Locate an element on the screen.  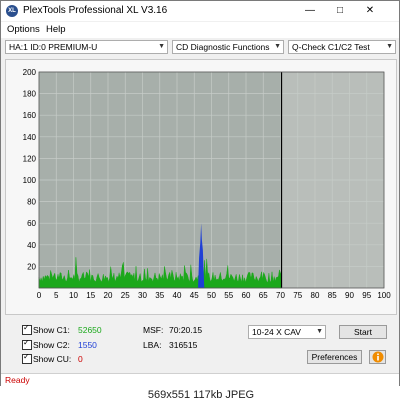
c1-value: 52650 is located at coordinates (90, 330).